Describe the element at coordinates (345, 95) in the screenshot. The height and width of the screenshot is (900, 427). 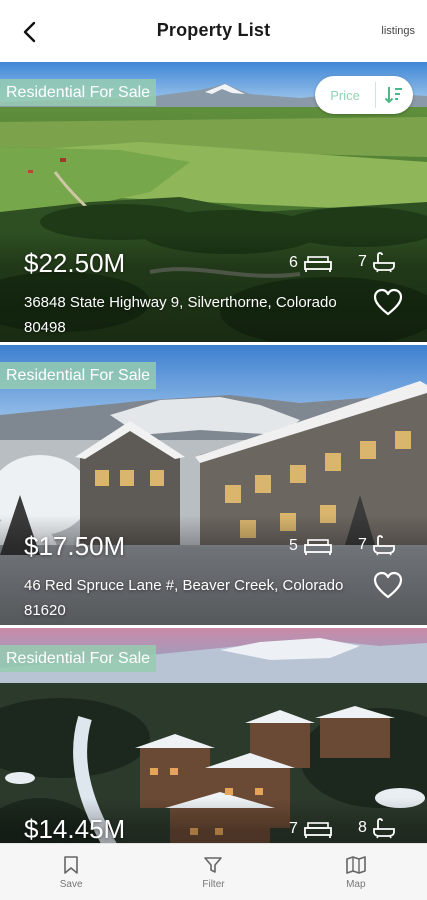
I see `price-sort-label: Price` at that location.